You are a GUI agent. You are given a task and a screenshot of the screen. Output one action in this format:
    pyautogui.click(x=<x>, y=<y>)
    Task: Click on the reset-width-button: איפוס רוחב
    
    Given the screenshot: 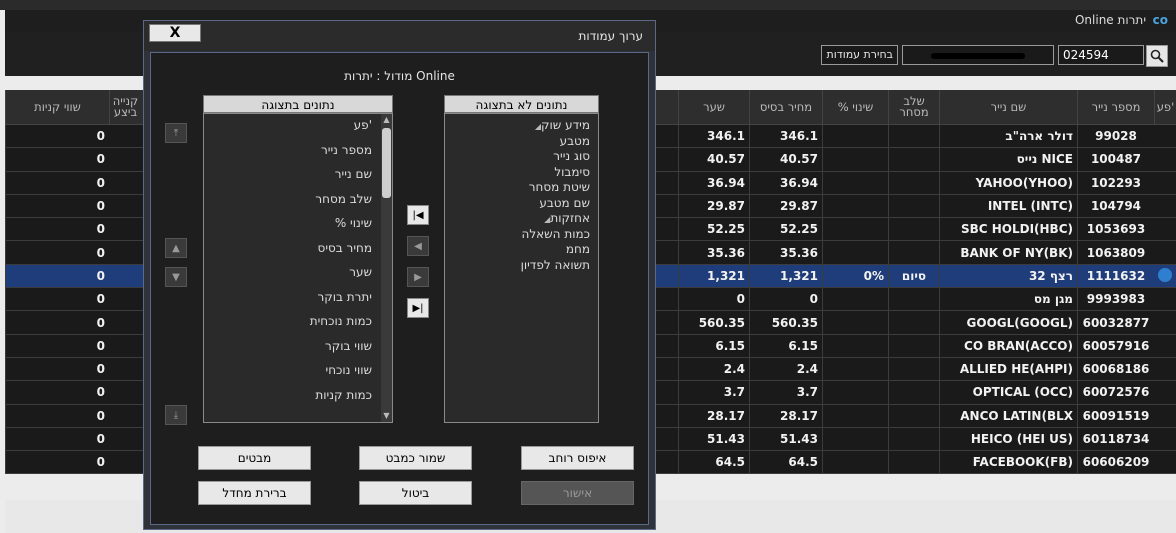 What is the action you would take?
    pyautogui.click(x=577, y=458)
    